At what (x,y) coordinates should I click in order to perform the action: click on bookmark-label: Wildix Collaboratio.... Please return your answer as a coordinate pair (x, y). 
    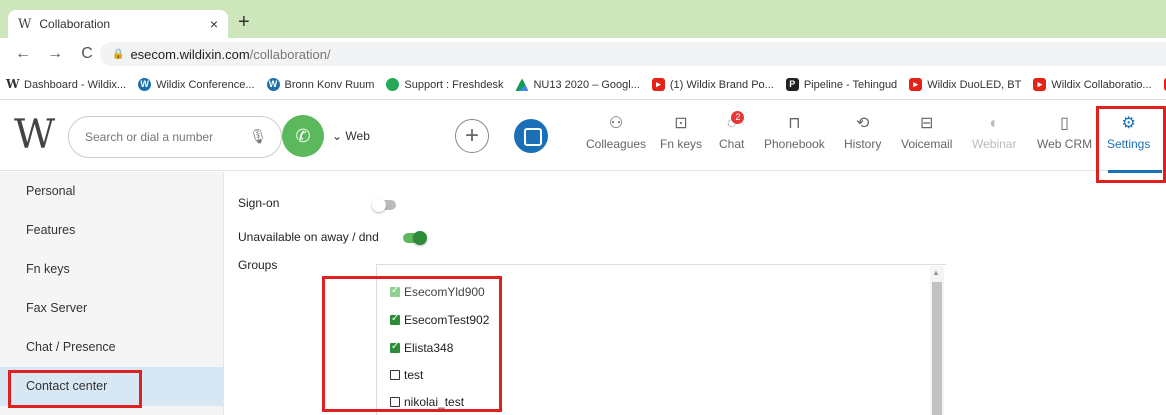
    Looking at the image, I should click on (1101, 84).